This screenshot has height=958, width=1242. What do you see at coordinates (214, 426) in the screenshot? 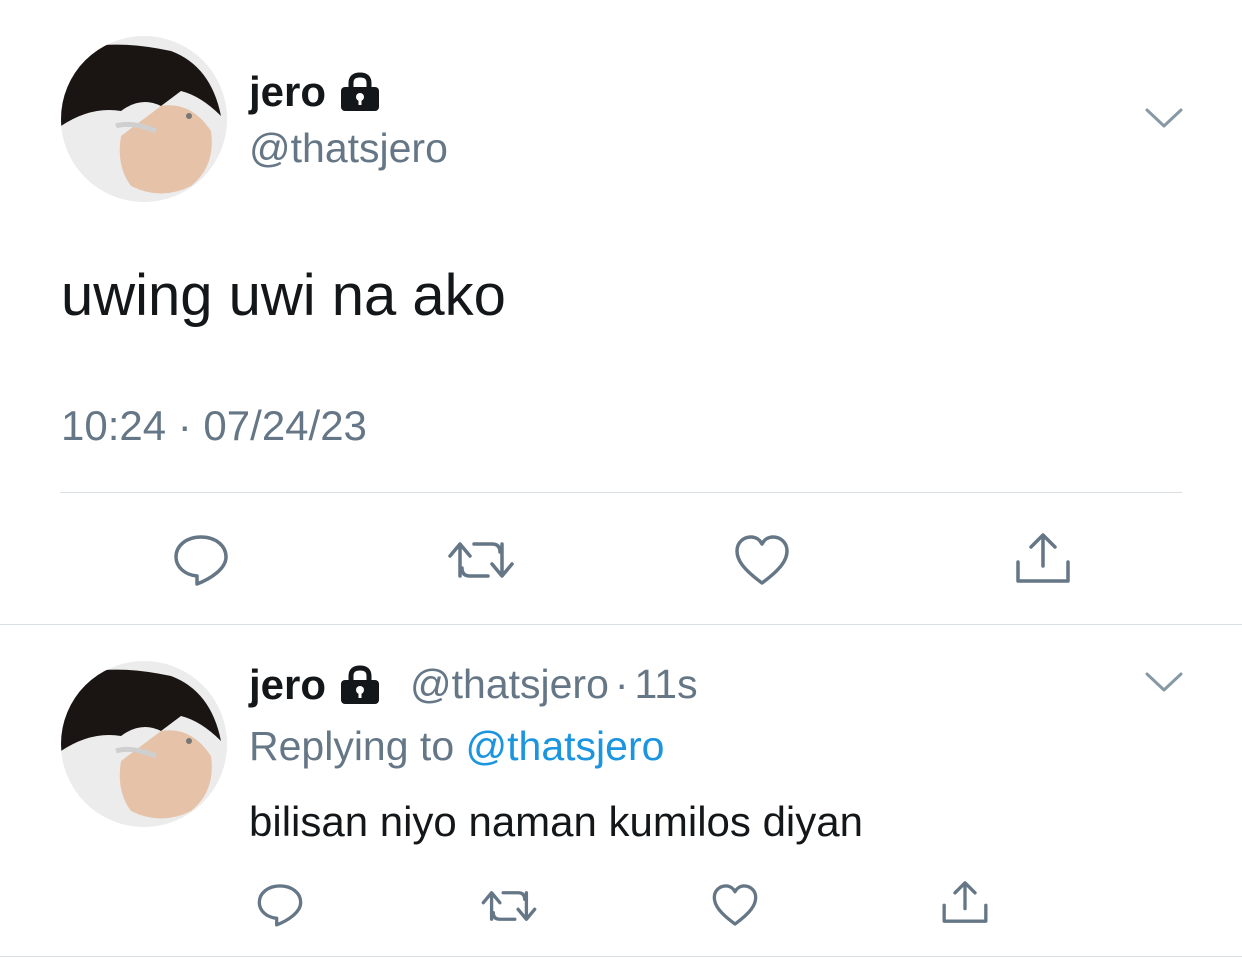
I see `timestamp: 10:24 · 07/24/23` at bounding box center [214, 426].